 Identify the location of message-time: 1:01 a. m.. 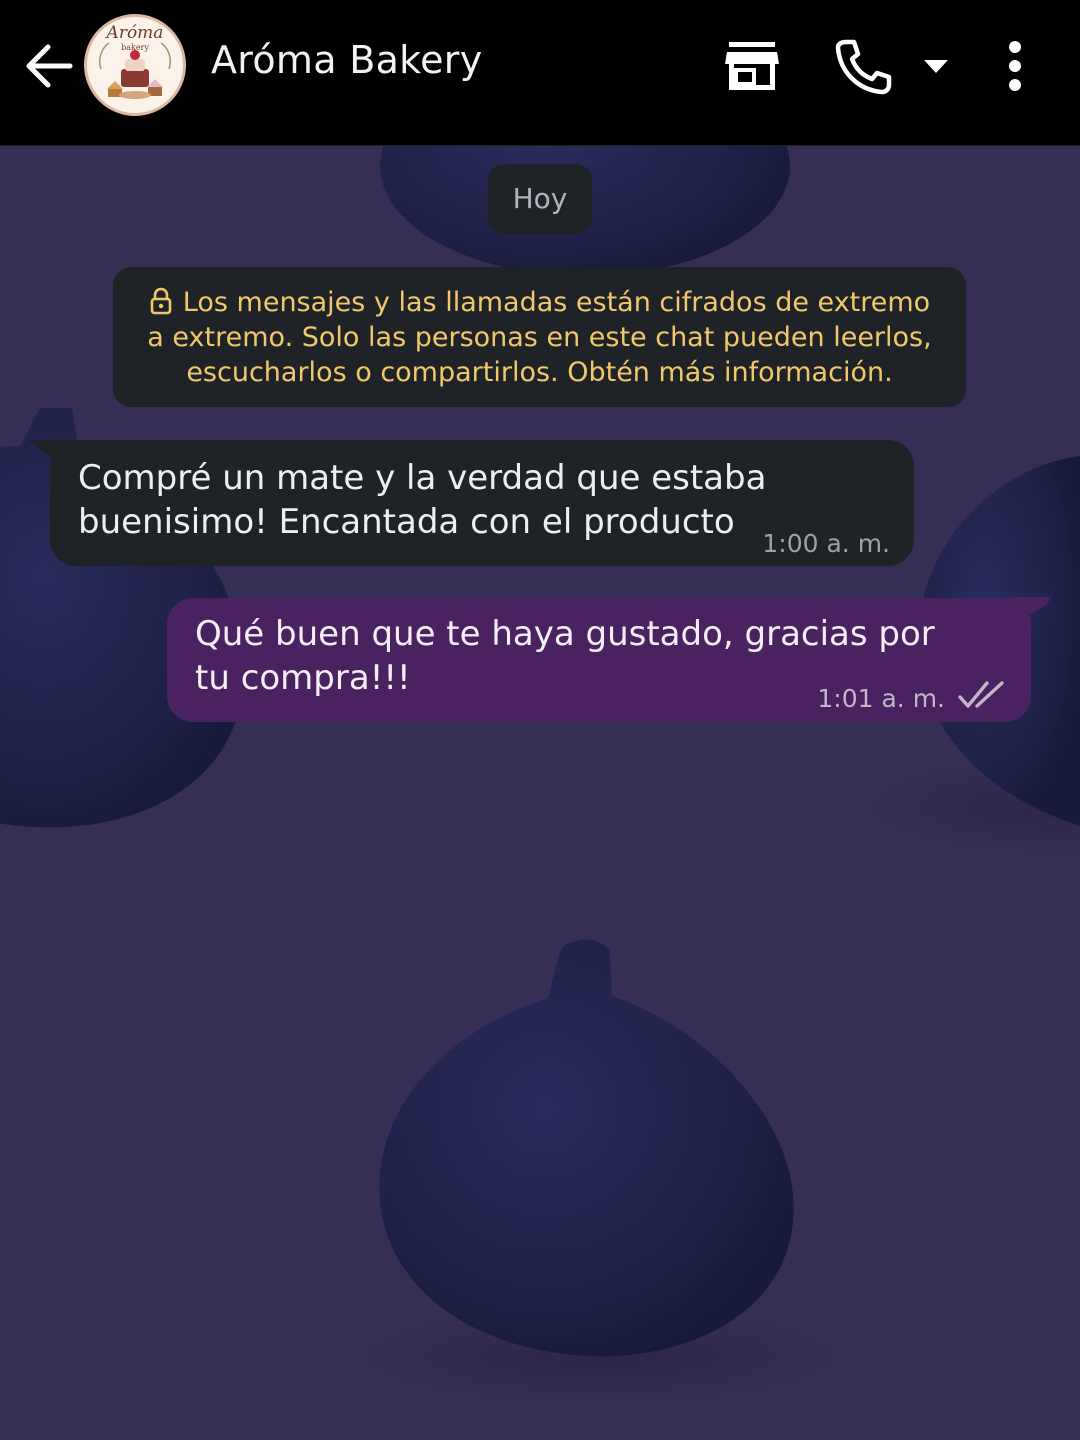
(881, 698).